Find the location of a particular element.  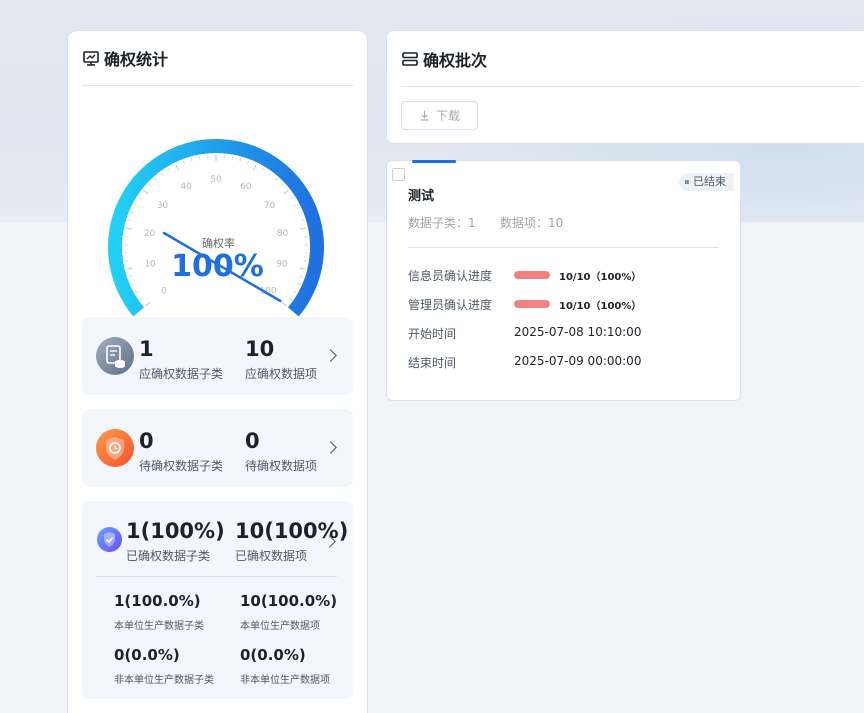

should-item-count: 10 is located at coordinates (260, 349).